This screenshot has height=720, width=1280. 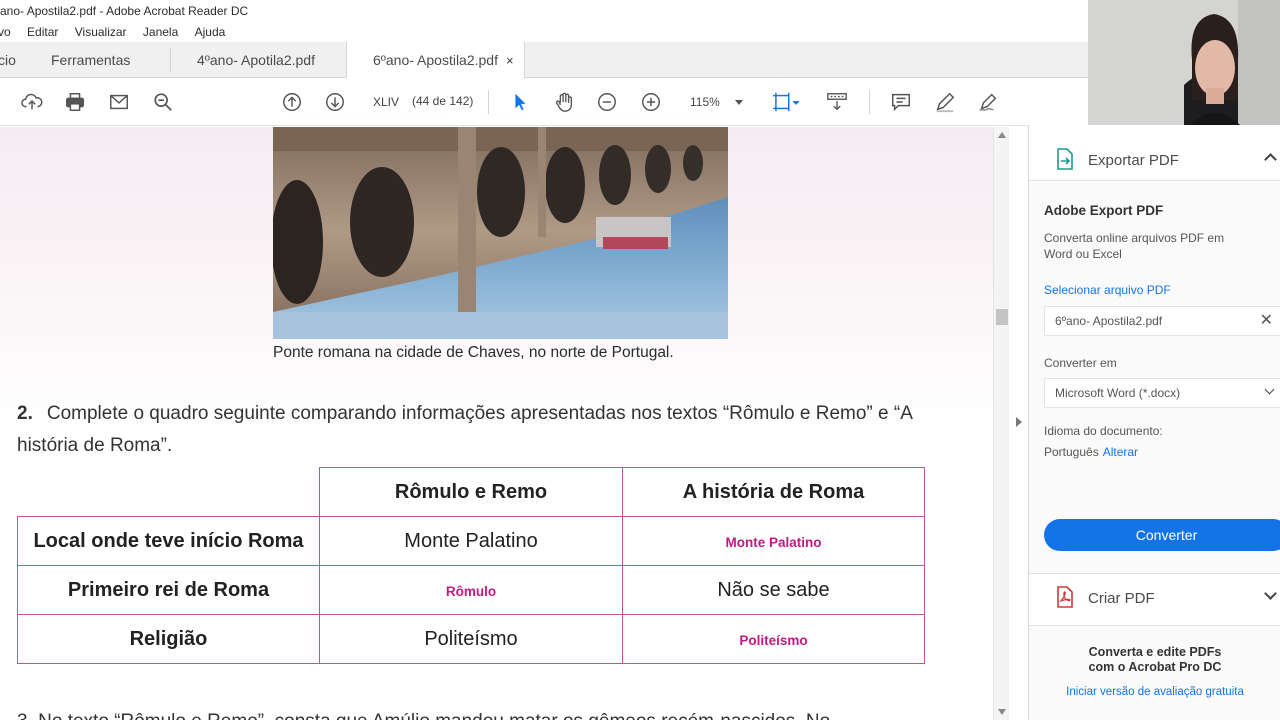 I want to click on answer-cell: Rômulo, so click(x=471, y=591).